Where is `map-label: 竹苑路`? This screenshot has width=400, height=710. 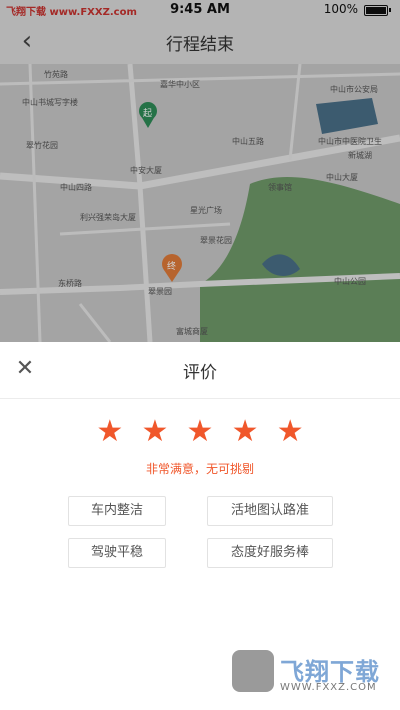 map-label: 竹苑路 is located at coordinates (56, 74).